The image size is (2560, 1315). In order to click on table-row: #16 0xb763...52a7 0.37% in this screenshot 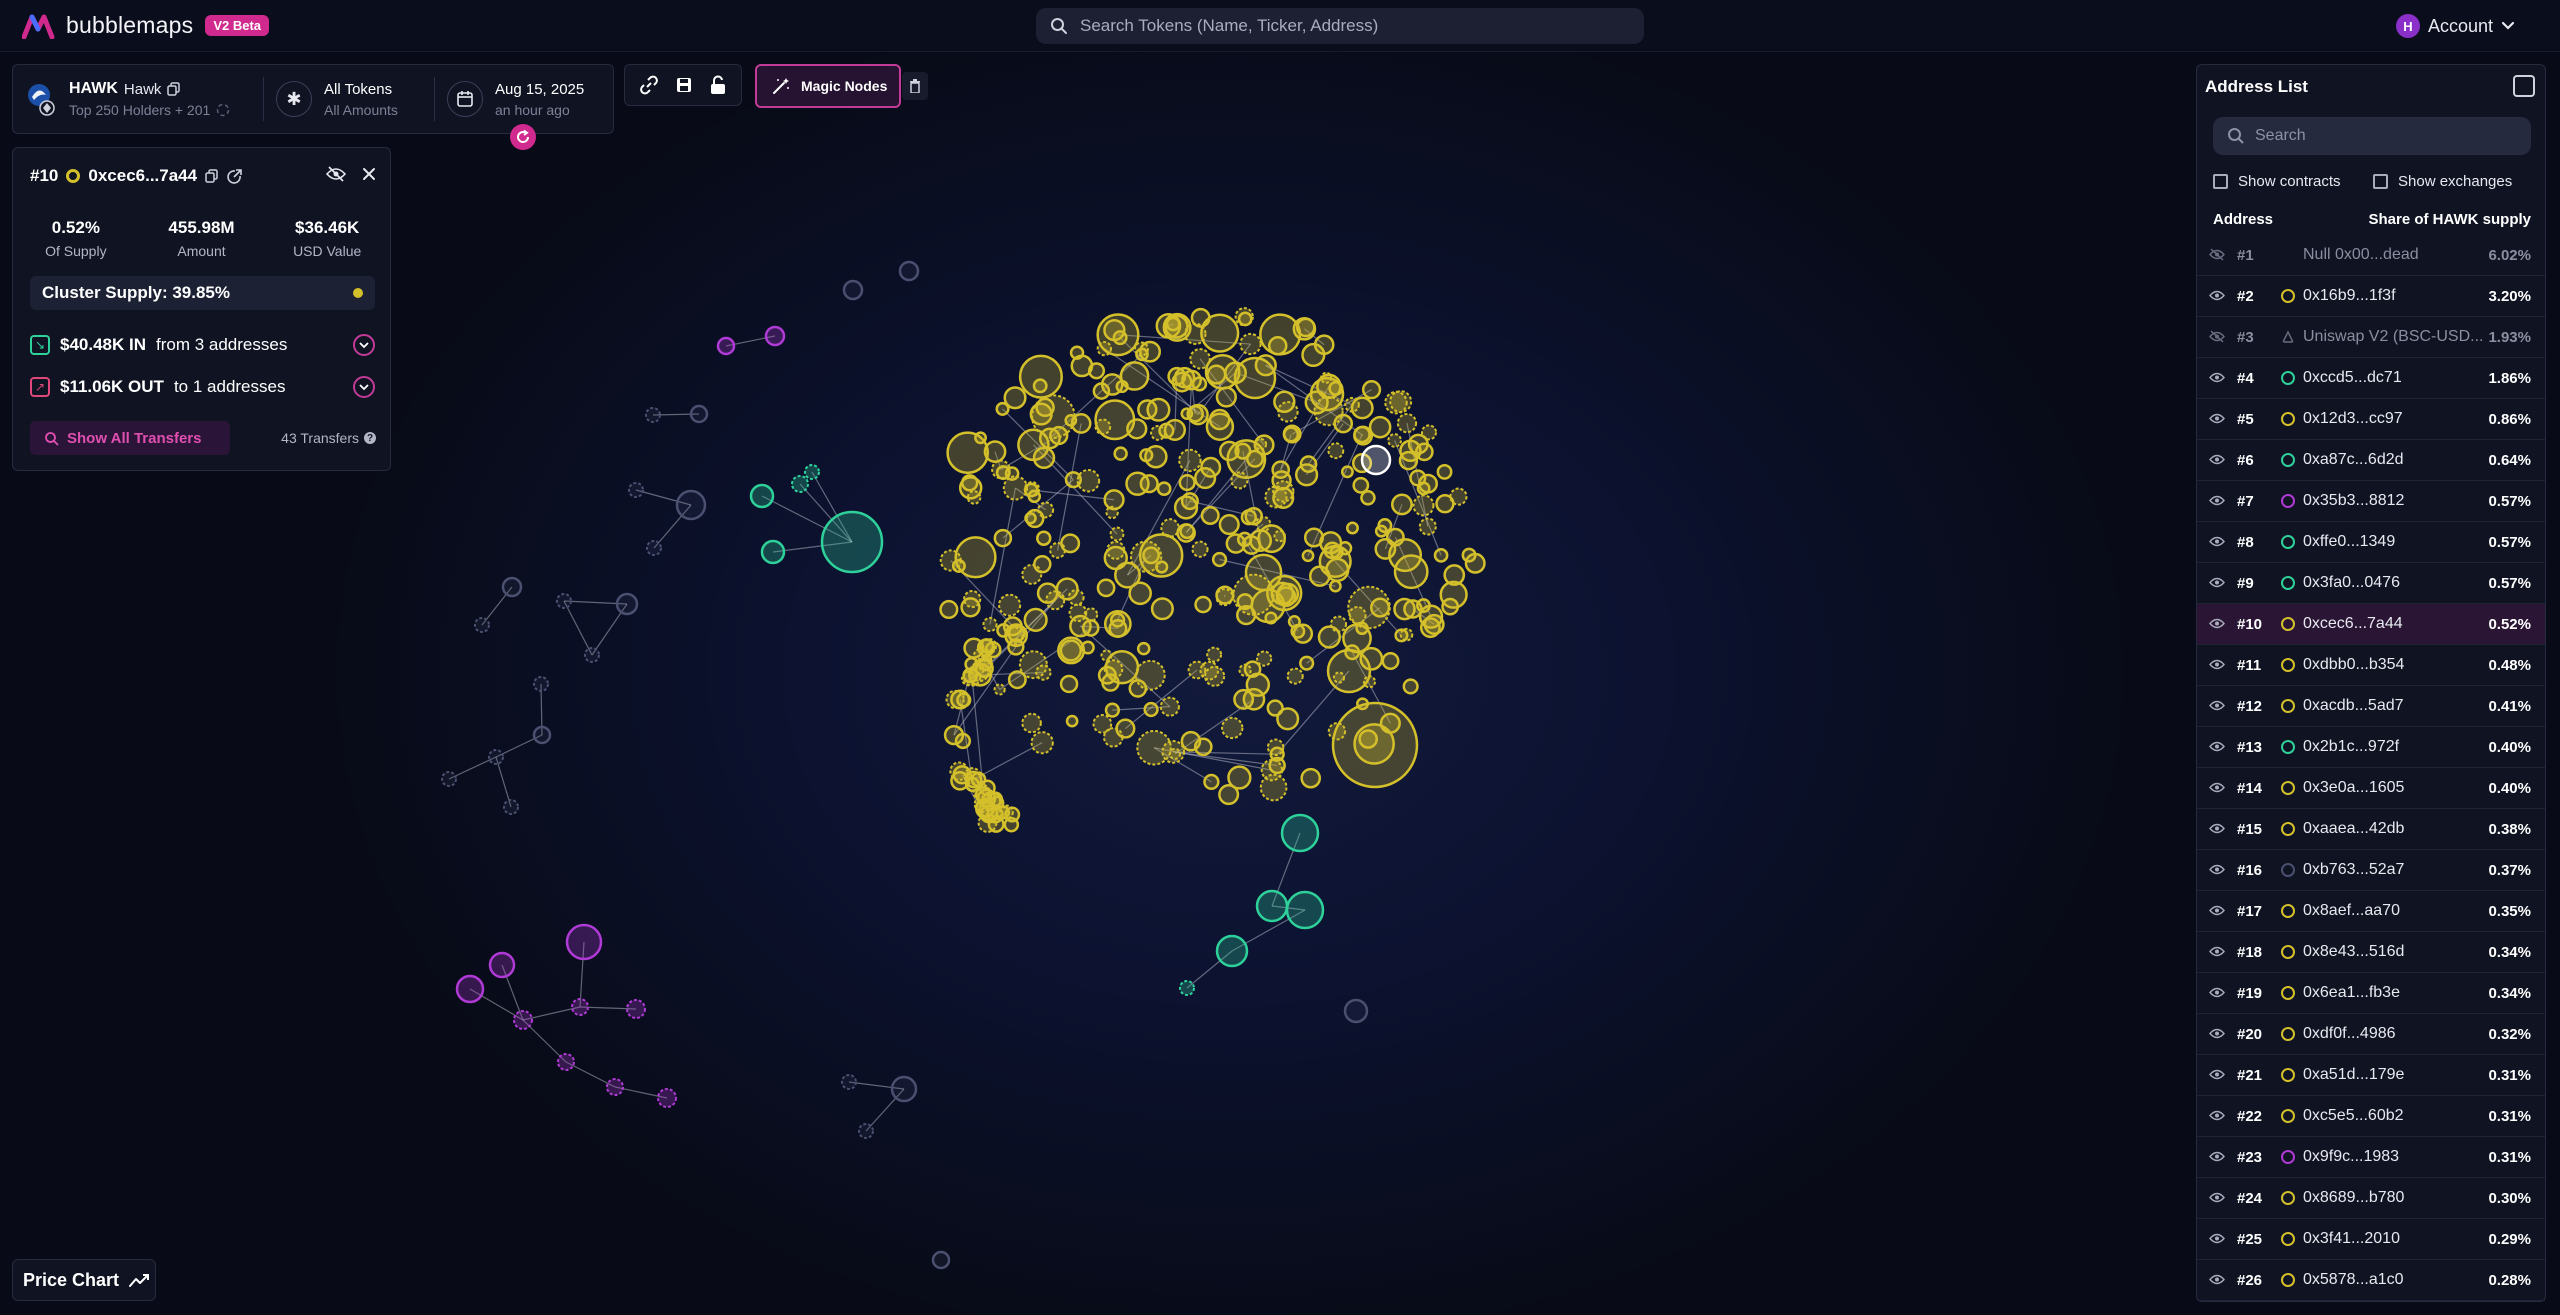, I will do `click(2371, 870)`.